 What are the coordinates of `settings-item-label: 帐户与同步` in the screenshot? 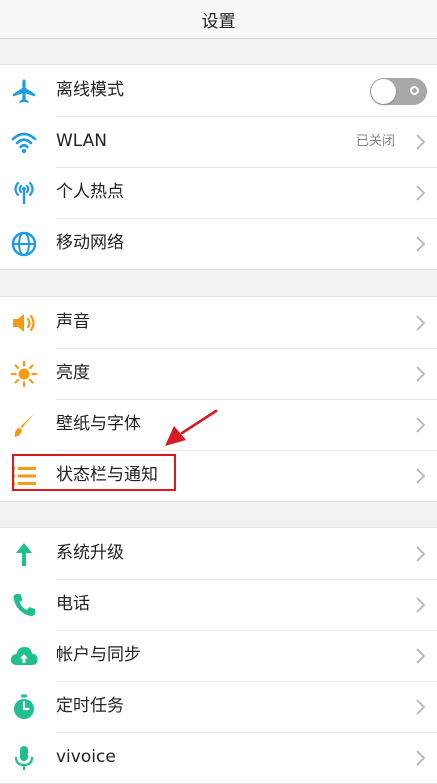 It's located at (98, 655).